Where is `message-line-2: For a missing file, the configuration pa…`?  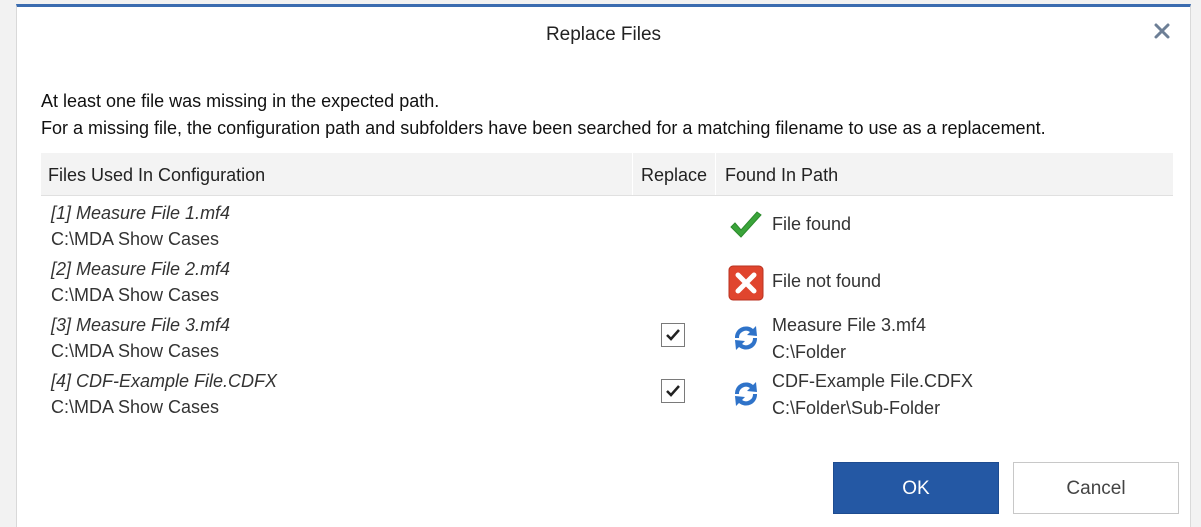
message-line-2: For a missing file, the configuration pa… is located at coordinates (543, 128).